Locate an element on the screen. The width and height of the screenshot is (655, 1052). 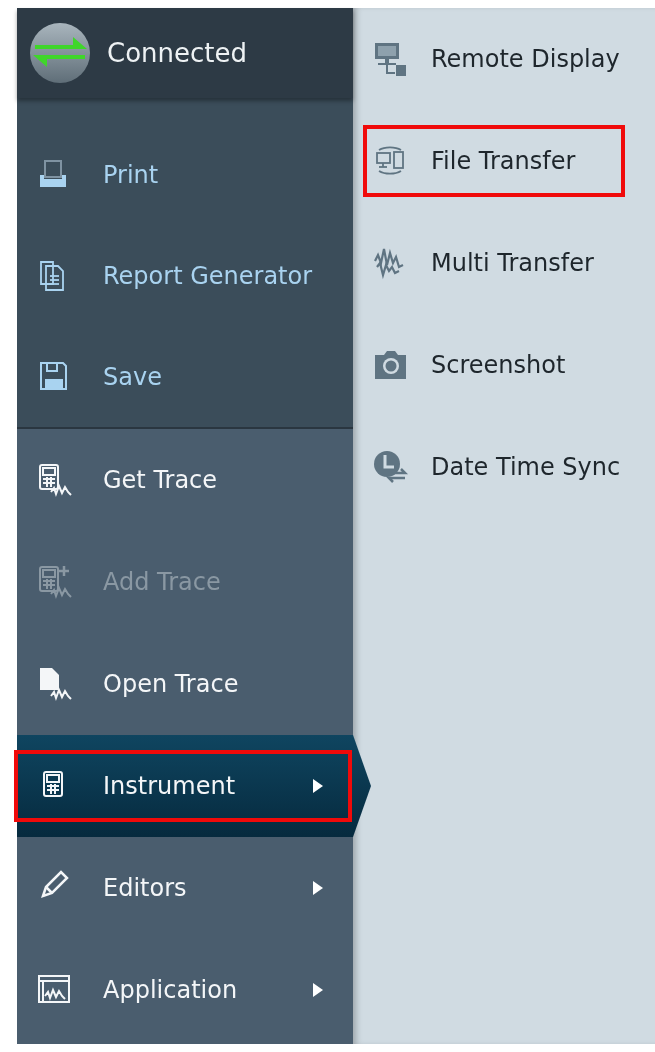
document-wave-icon is located at coordinates (55, 684).